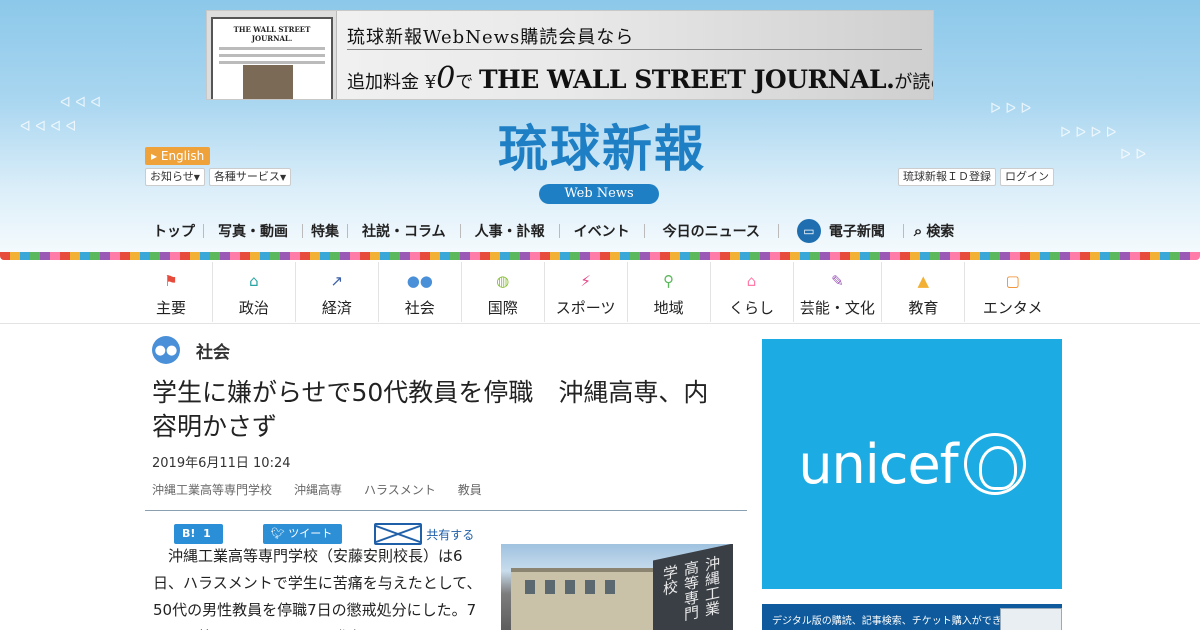 The height and width of the screenshot is (630, 1200). What do you see at coordinates (711, 231) in the screenshot?
I see `nav-todays-news: 今日のニュース` at bounding box center [711, 231].